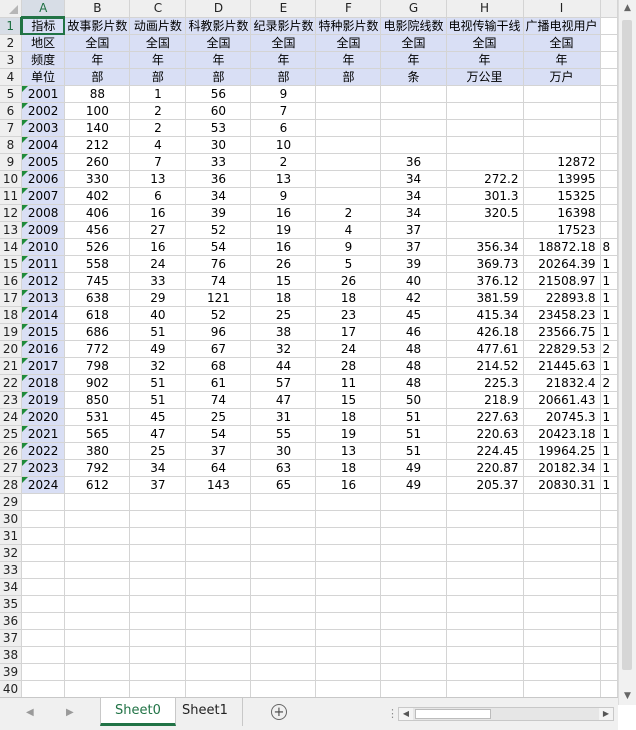  What do you see at coordinates (43, 281) in the screenshot?
I see `year-cell: 2012` at bounding box center [43, 281].